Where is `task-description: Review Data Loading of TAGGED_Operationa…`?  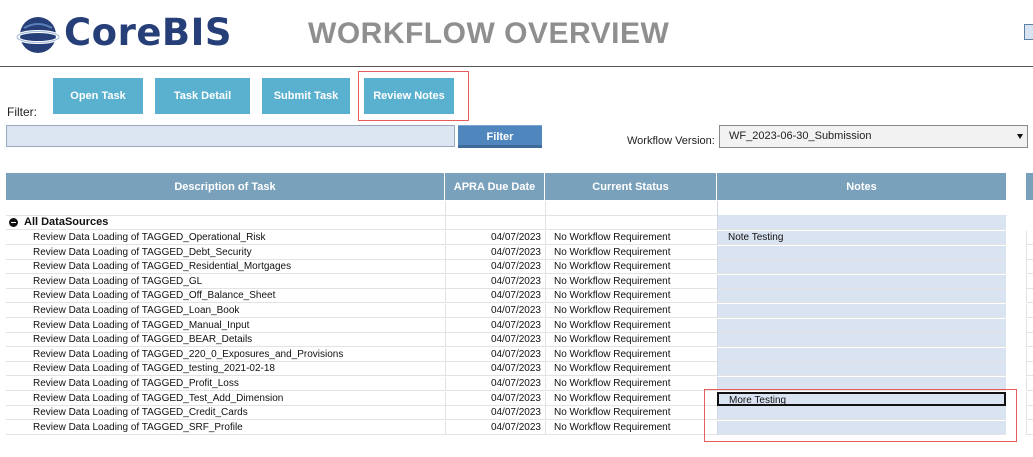
task-description: Review Data Loading of TAGGED_Operationa… is located at coordinates (225, 238).